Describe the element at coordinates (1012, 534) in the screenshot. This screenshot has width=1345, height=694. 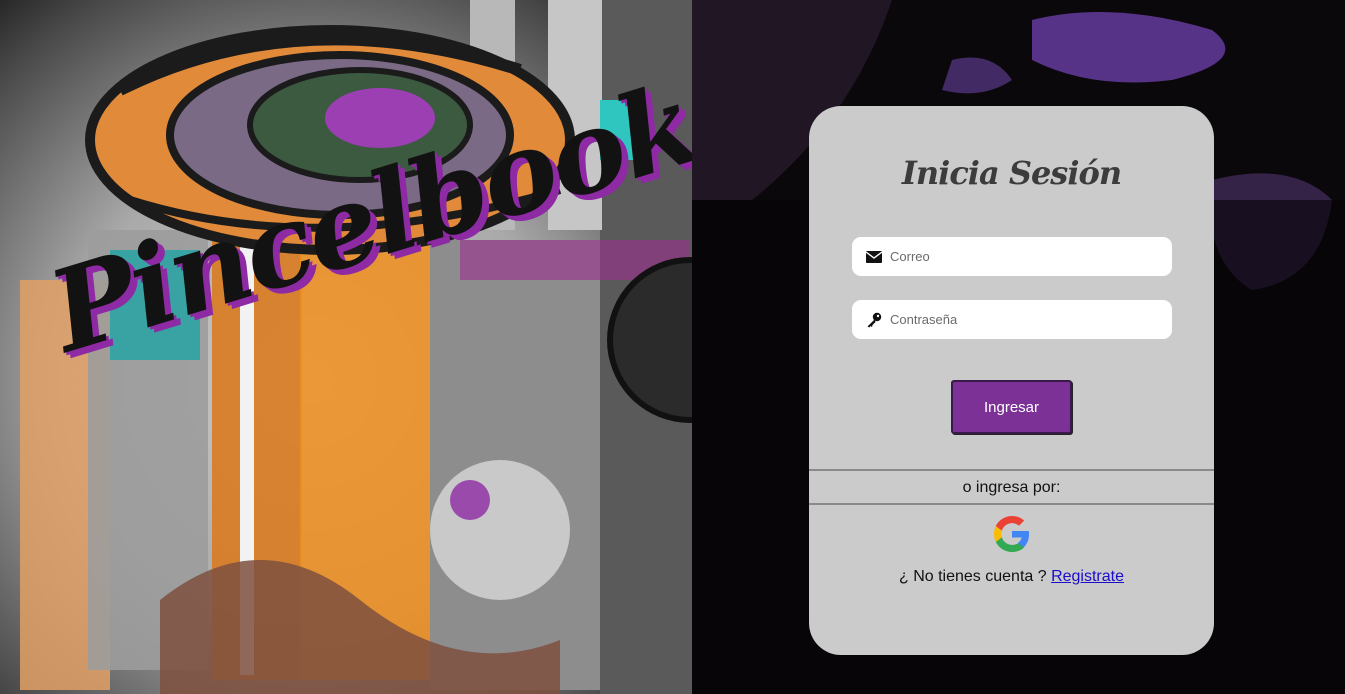
I see `google-logo-icon` at that location.